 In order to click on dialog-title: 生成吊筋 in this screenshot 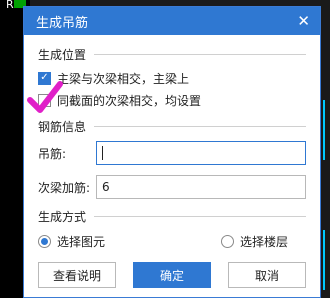, I will do `click(62, 23)`.